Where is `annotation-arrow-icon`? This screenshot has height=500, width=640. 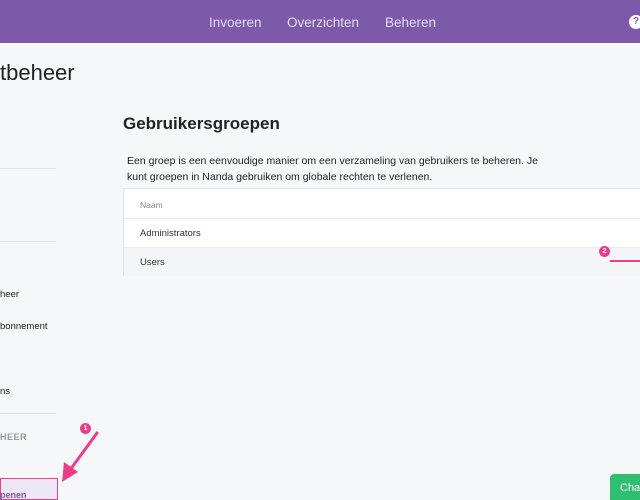
annotation-arrow-icon is located at coordinates (80, 456).